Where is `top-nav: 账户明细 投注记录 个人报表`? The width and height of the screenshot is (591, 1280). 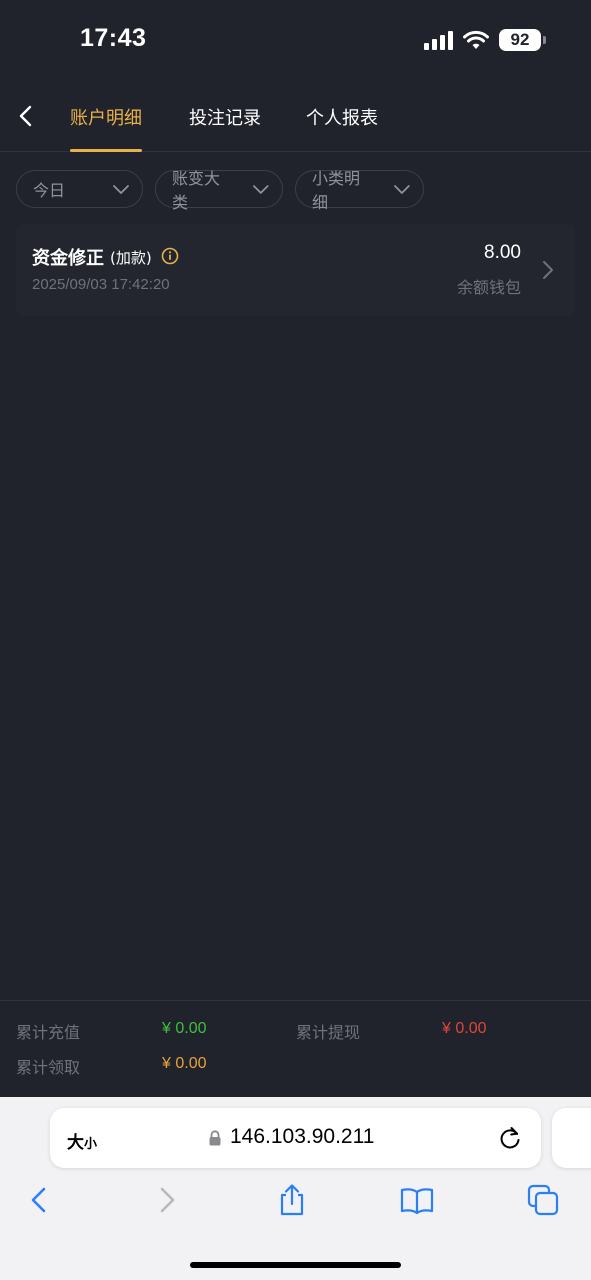 top-nav: 账户明细 投注记录 个人报表 is located at coordinates (295, 116).